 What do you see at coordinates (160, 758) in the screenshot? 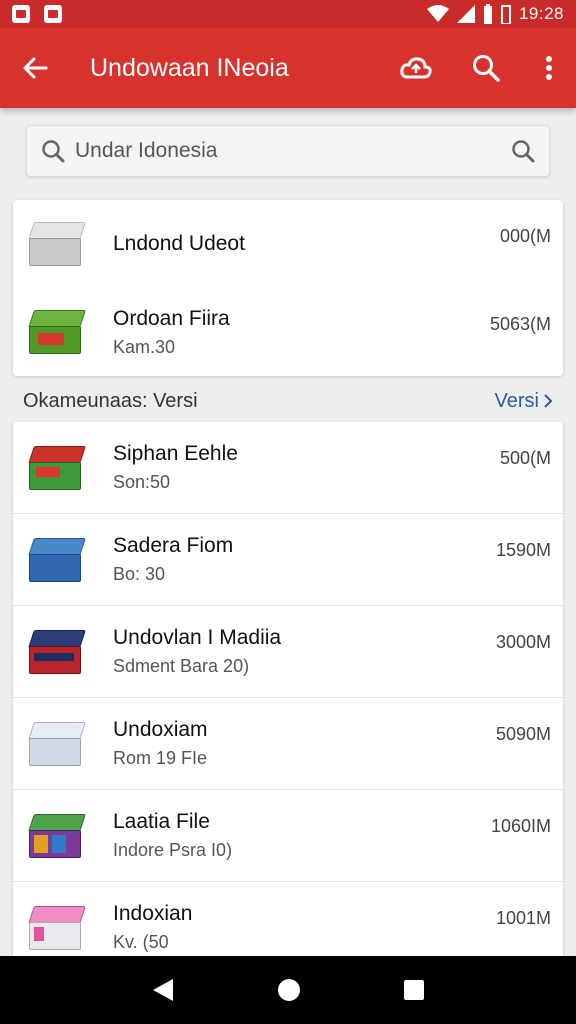
I see `item-subtitle: Rom 19 FIe` at bounding box center [160, 758].